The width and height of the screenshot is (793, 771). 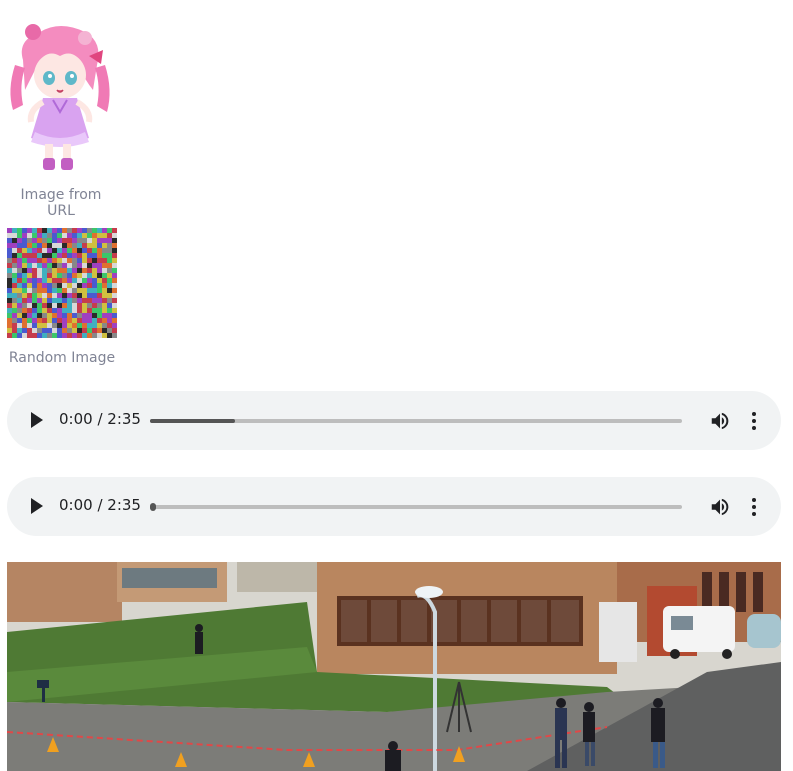 What do you see at coordinates (60, 97) in the screenshot?
I see `anime-character-image` at bounding box center [60, 97].